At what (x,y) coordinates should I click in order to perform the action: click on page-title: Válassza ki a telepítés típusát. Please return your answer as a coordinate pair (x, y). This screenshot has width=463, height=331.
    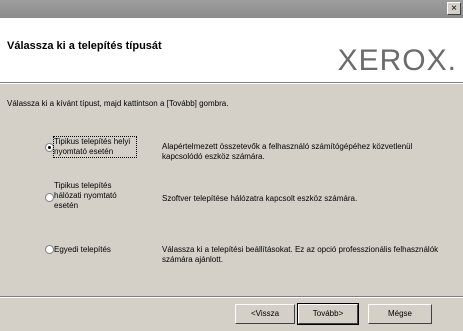
    Looking at the image, I should click on (84, 46).